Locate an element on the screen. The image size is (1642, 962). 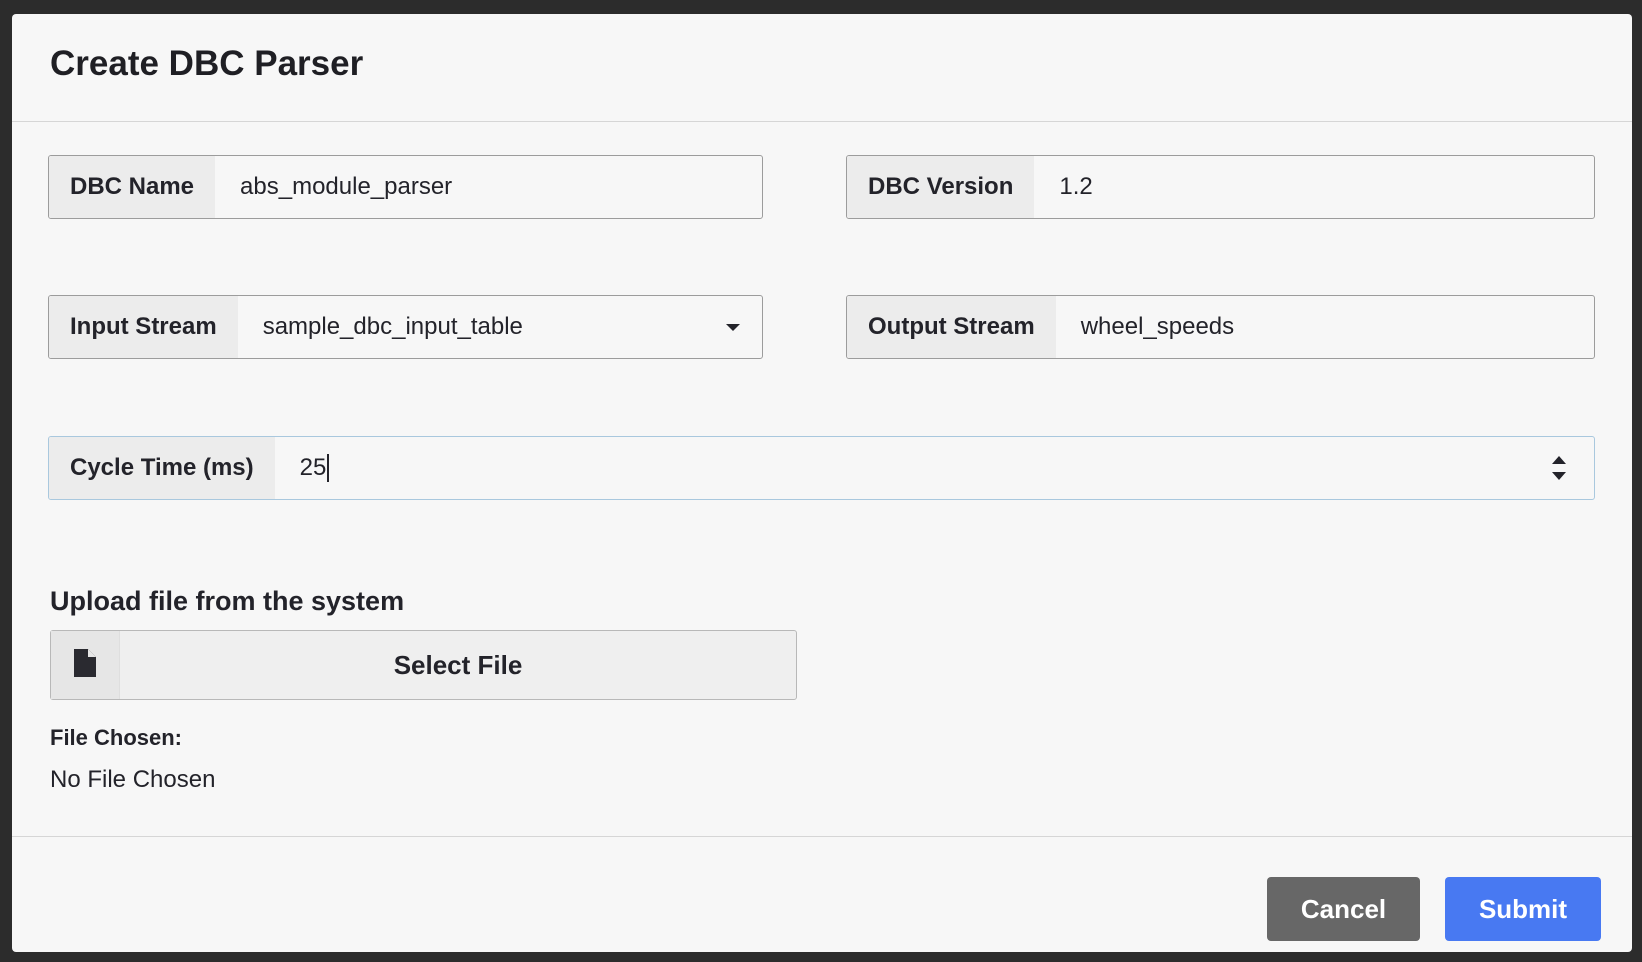
select-file-label: Select File is located at coordinates (458, 664).